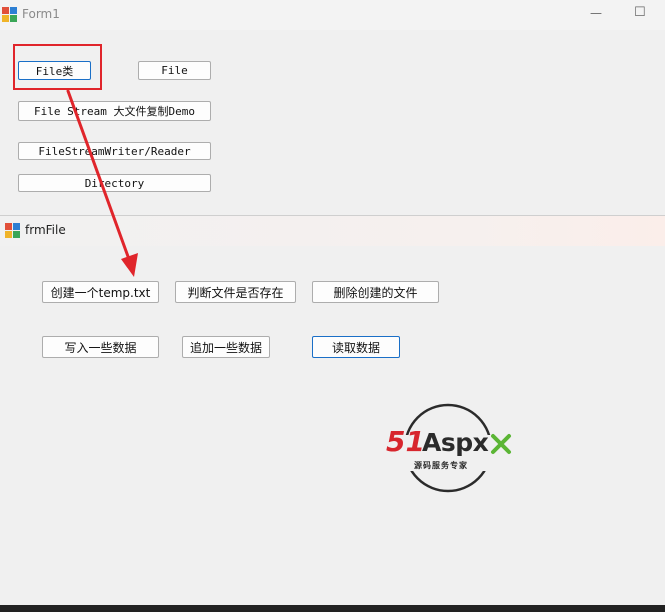  Describe the element at coordinates (102, 183) in the screenshot. I see `annotation-arrow-icon` at that location.